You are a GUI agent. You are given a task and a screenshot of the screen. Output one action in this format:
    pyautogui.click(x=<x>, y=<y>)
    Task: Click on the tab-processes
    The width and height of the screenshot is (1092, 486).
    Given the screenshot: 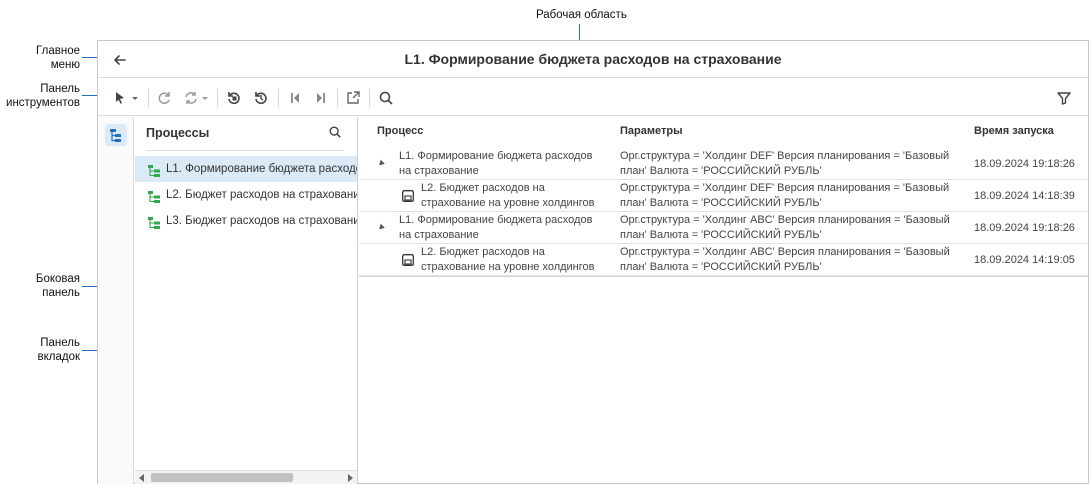 What is the action you would take?
    pyautogui.click(x=116, y=135)
    